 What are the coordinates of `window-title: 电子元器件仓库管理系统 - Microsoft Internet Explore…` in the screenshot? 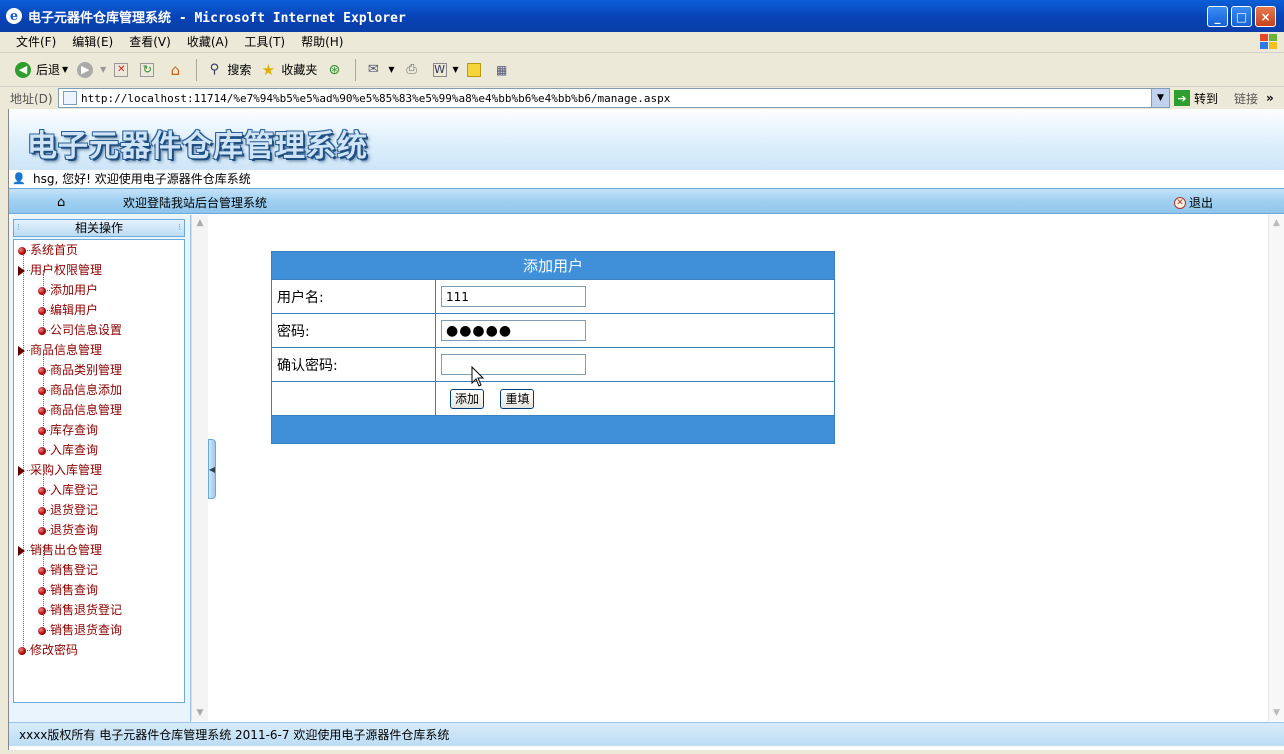 It's located at (217, 18).